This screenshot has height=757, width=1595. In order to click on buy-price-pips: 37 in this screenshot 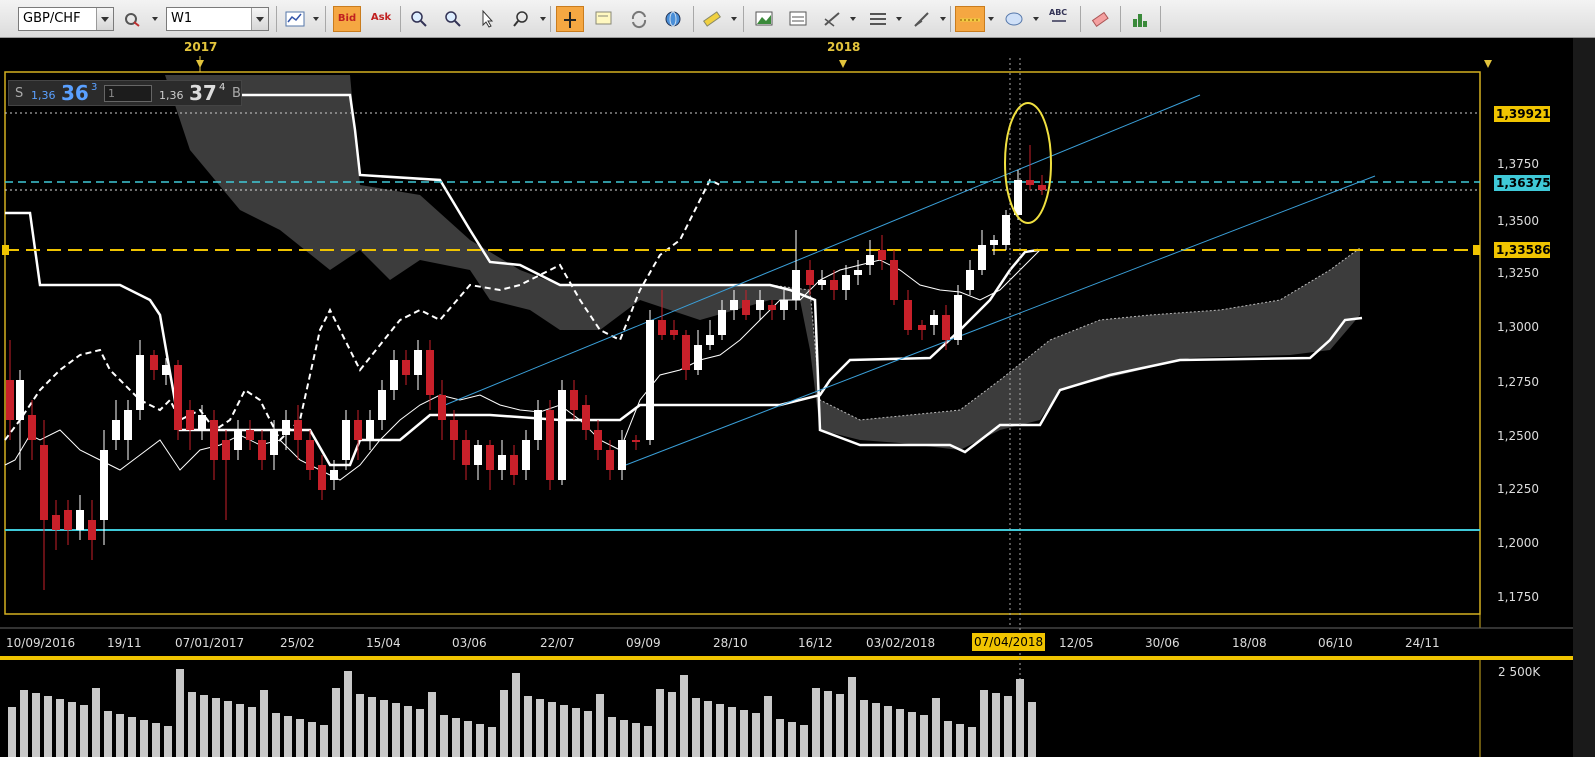, I will do `click(203, 93)`.